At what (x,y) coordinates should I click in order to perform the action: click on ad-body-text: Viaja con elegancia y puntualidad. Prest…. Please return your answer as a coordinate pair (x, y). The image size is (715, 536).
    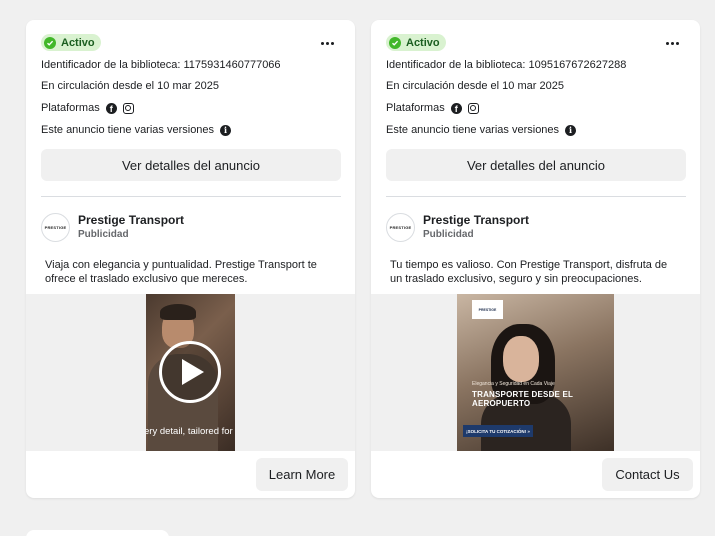
    Looking at the image, I should click on (181, 272).